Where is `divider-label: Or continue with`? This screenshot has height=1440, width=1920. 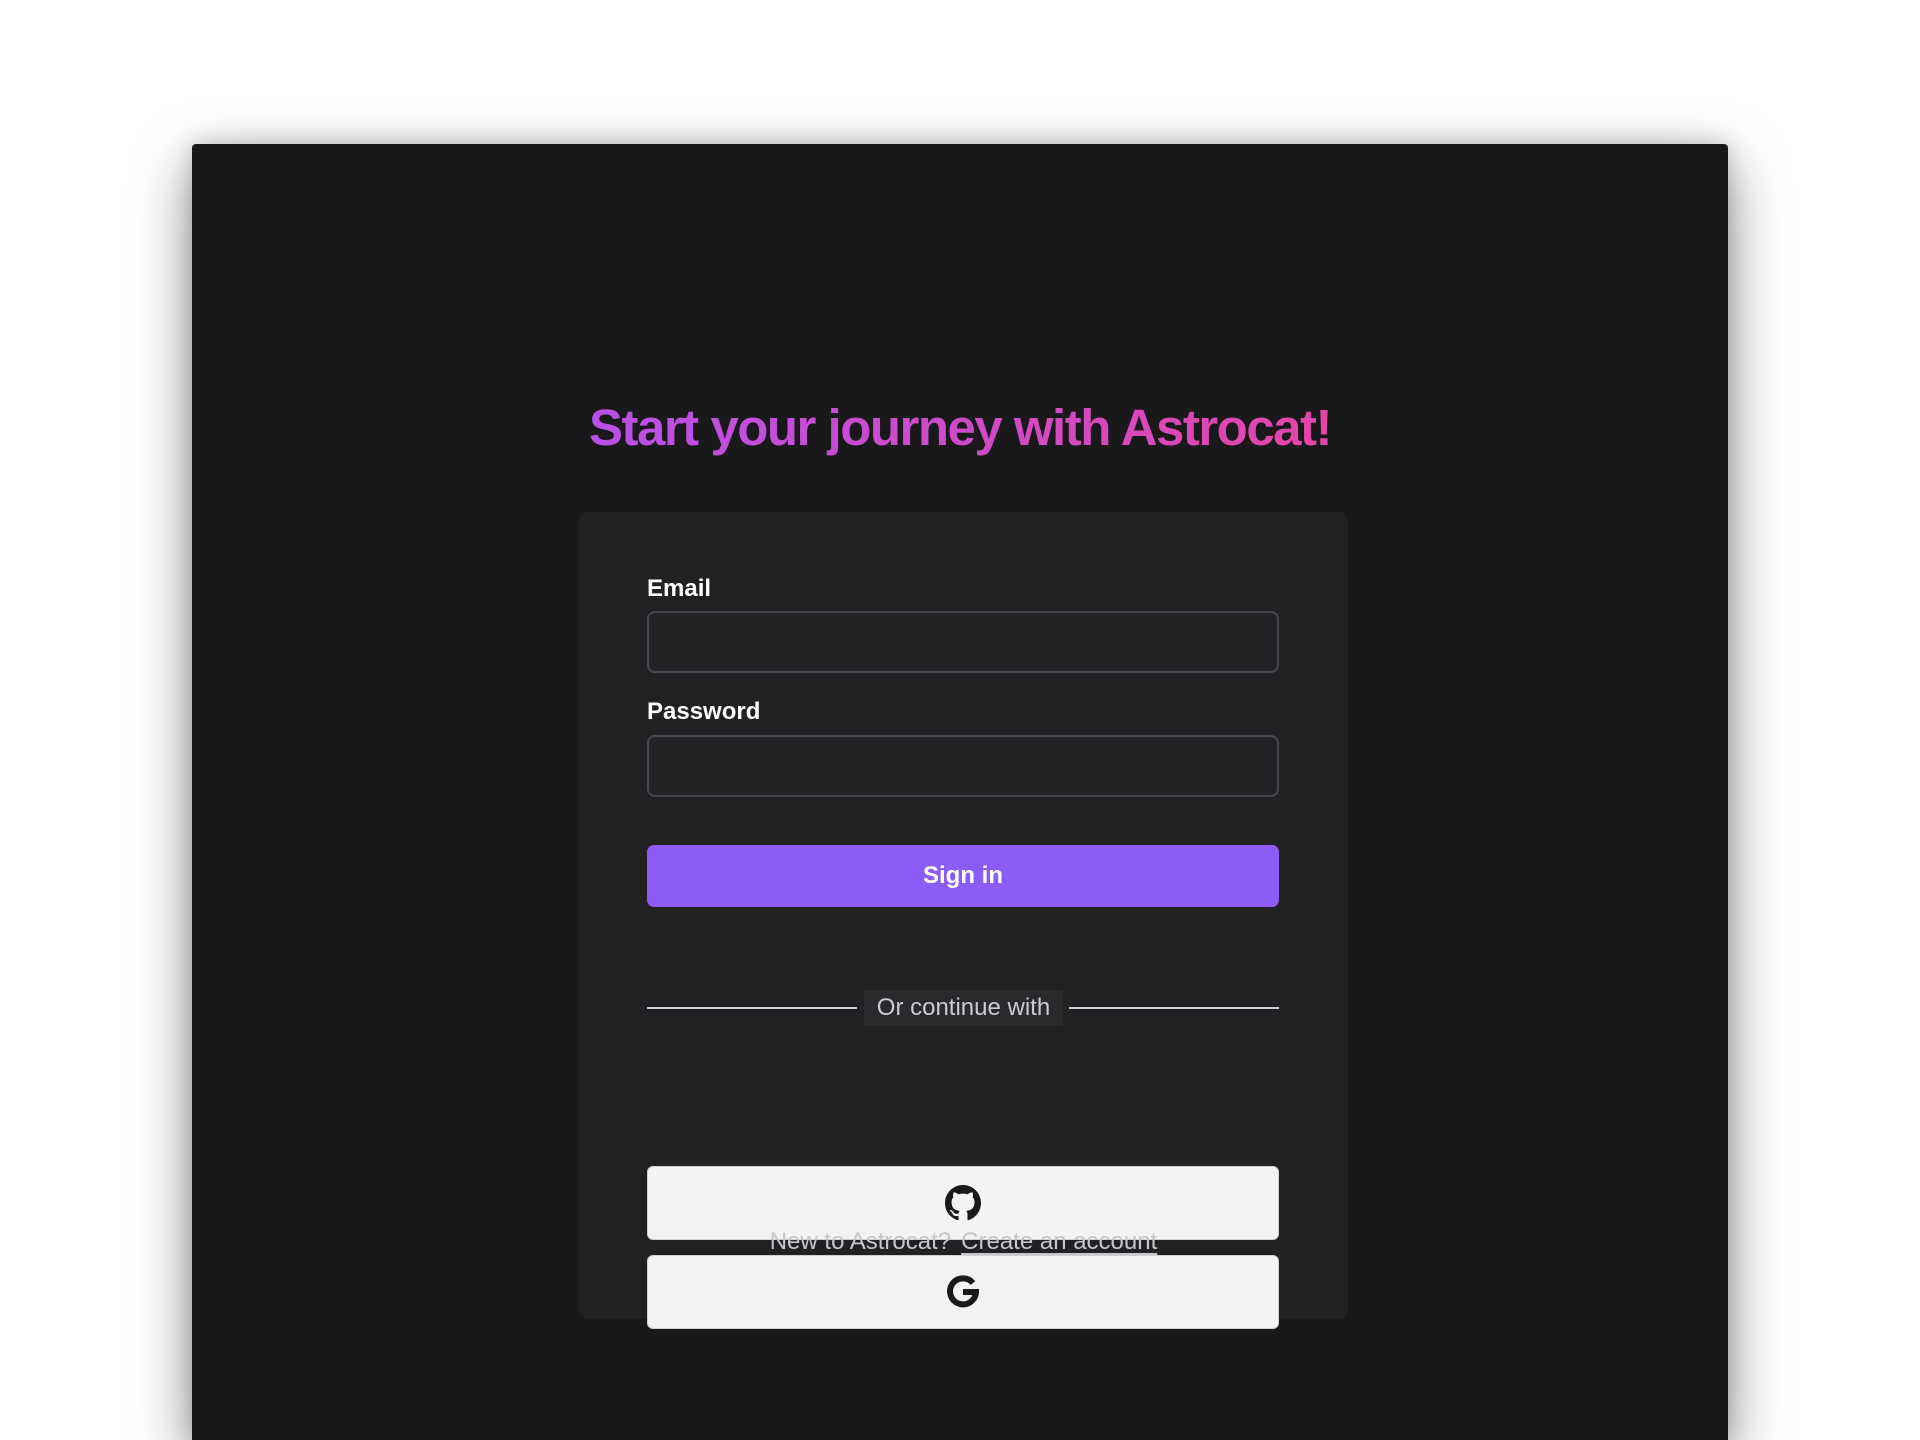
divider-label: Or continue with is located at coordinates (963, 1008).